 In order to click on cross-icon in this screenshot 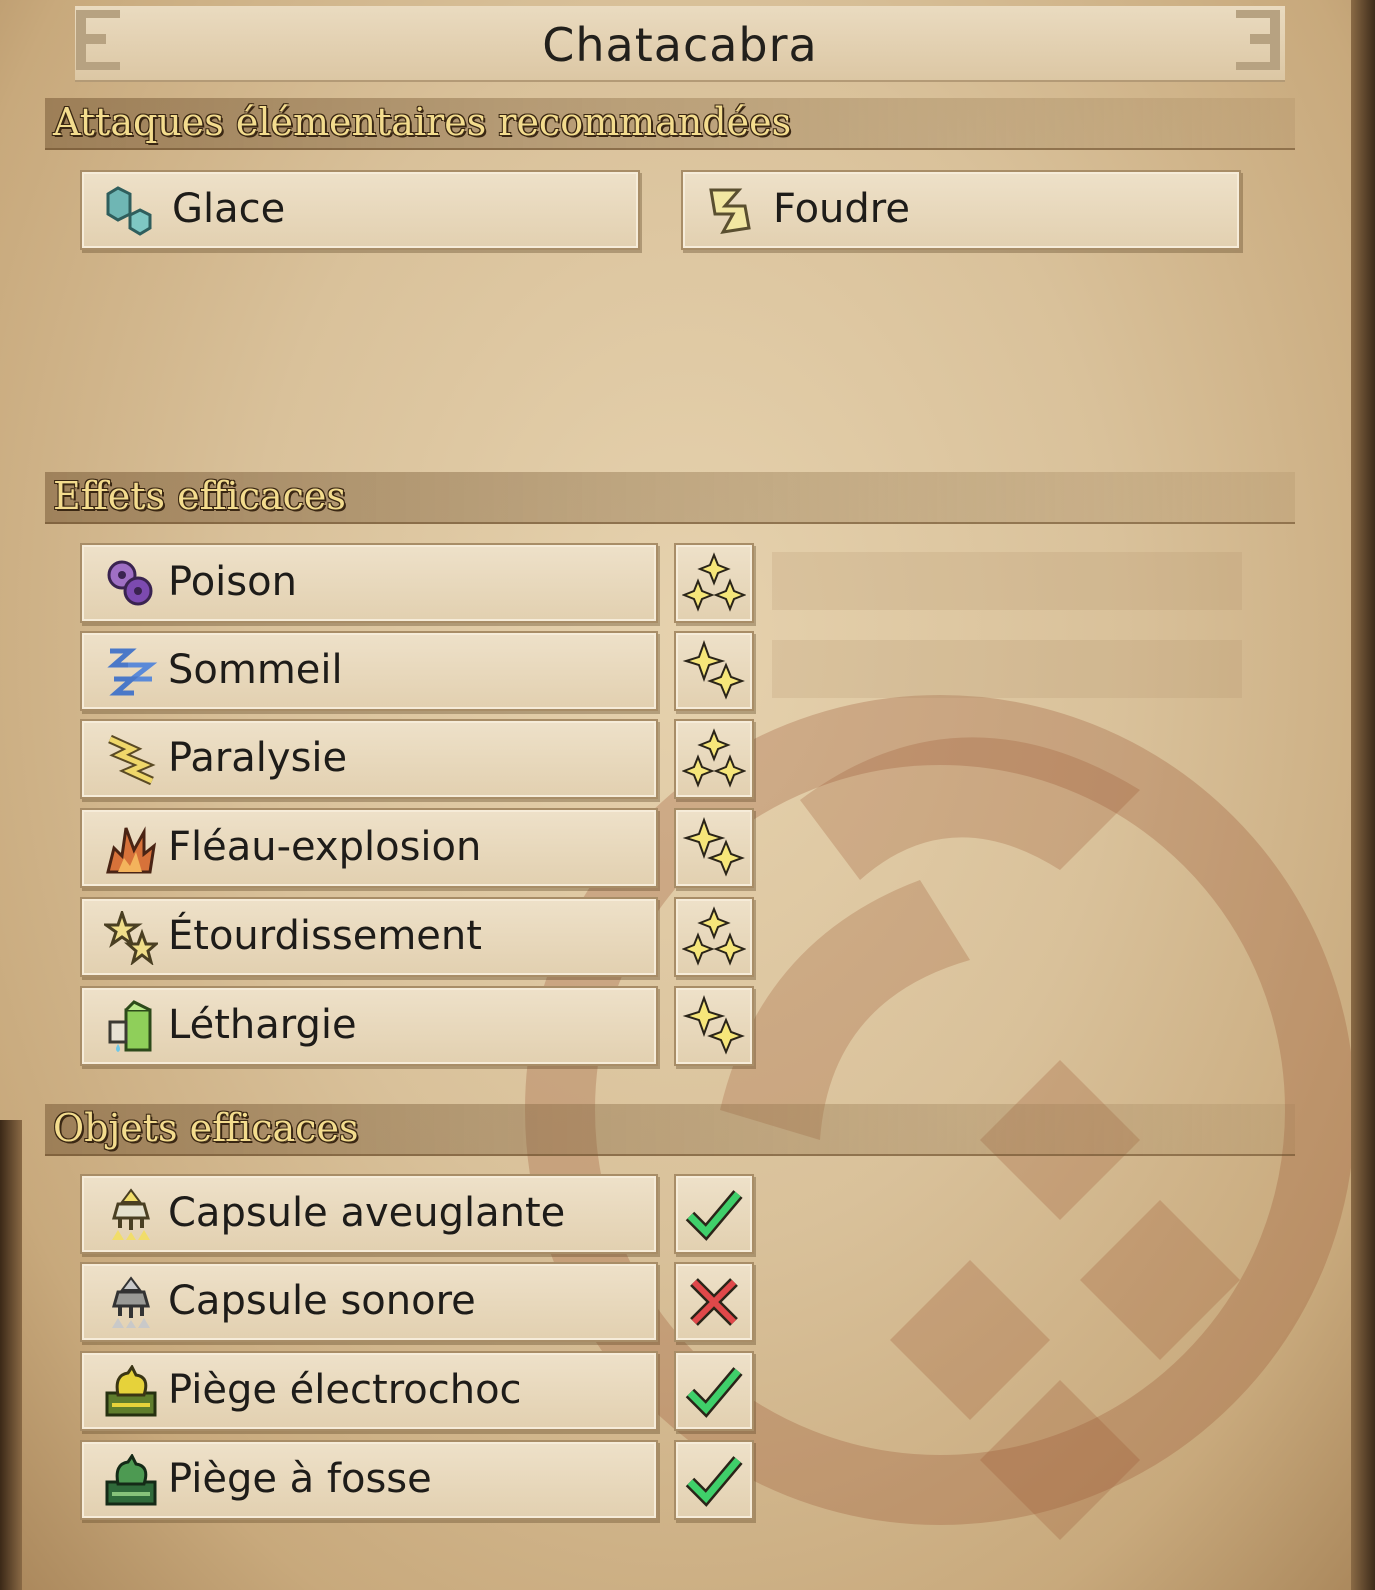, I will do `click(714, 1302)`.